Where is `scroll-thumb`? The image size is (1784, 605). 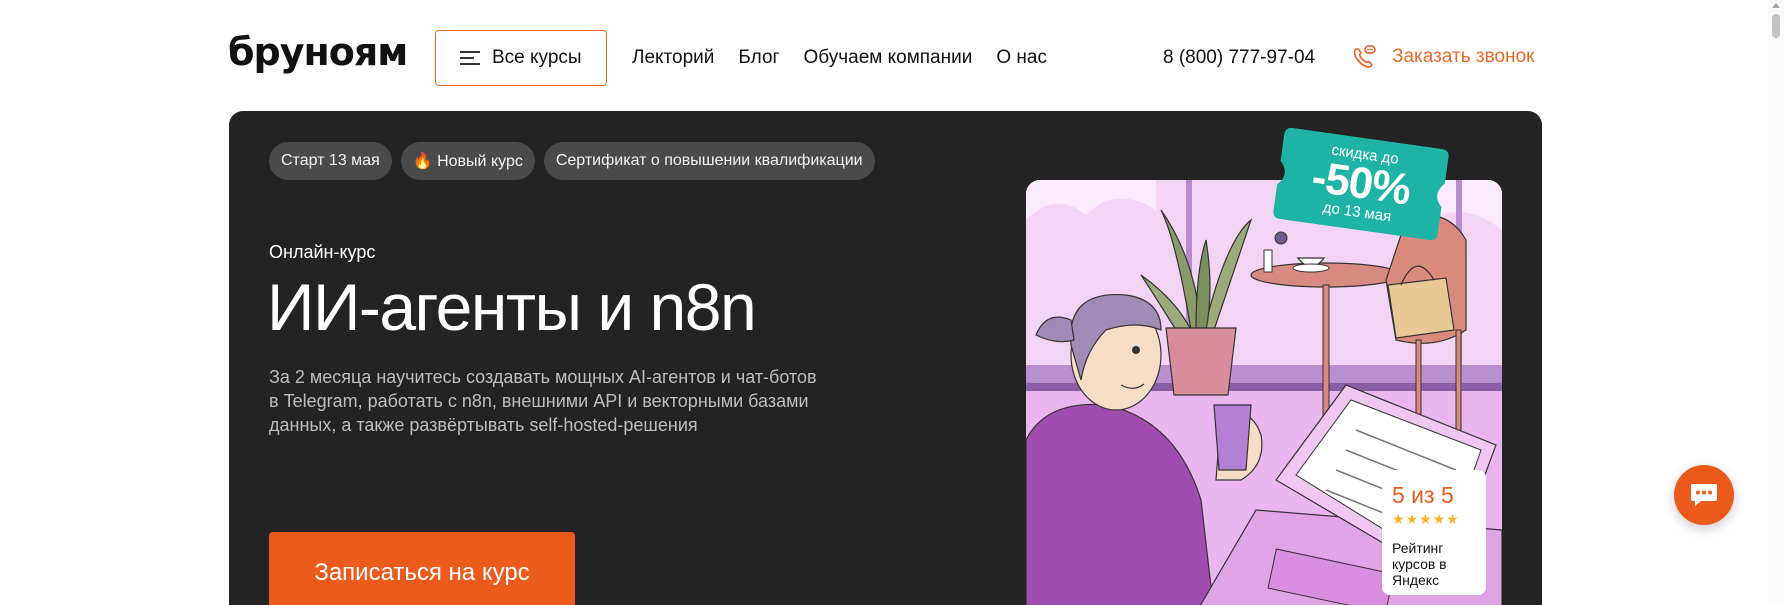 scroll-thumb is located at coordinates (1776, 26).